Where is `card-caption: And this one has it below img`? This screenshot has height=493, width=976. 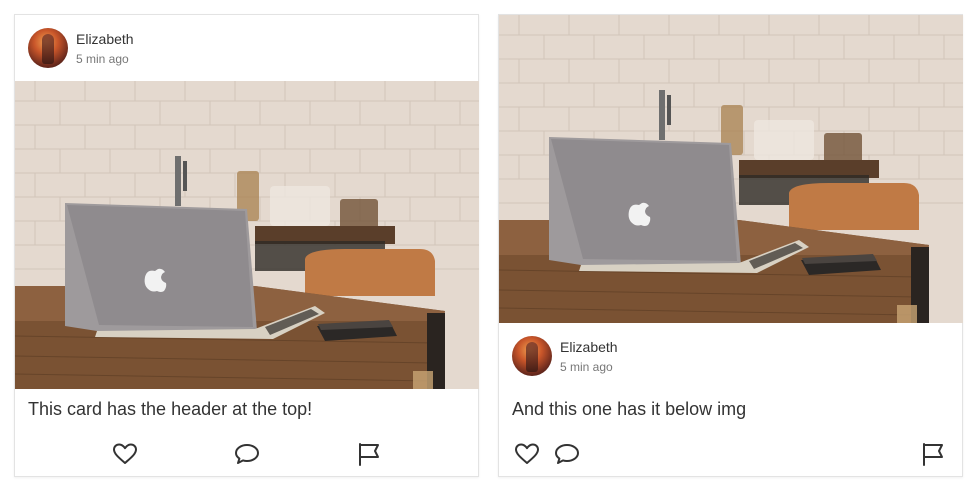
card-caption: And this one has it below img is located at coordinates (629, 409).